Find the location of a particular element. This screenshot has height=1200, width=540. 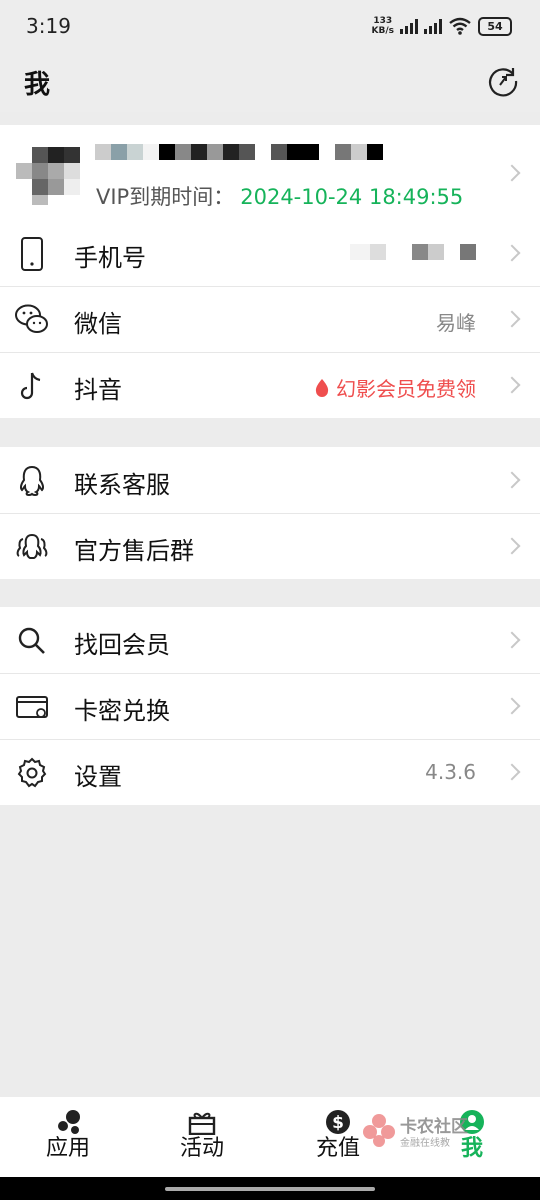

battery-icon: 54 is located at coordinates (495, 26).